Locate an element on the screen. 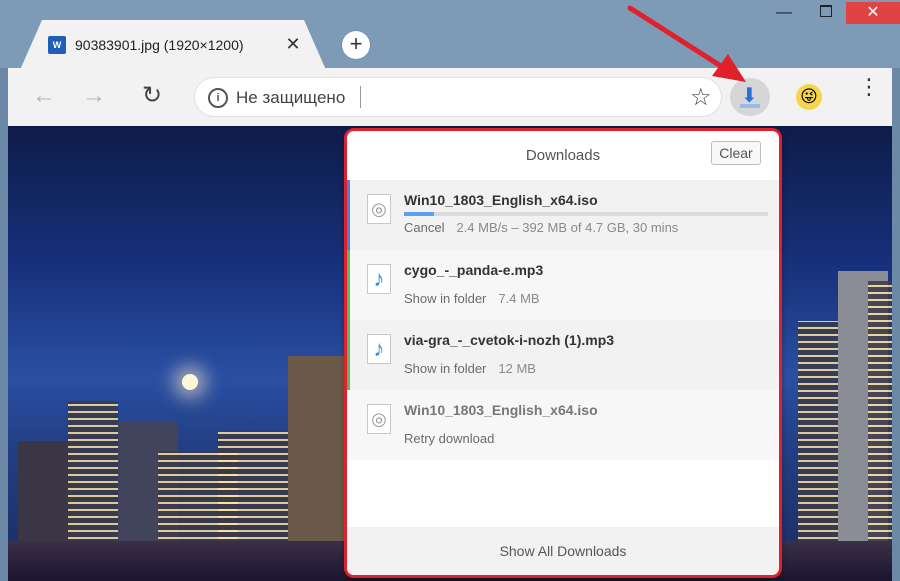  reload-button: ↻ is located at coordinates (152, 96).